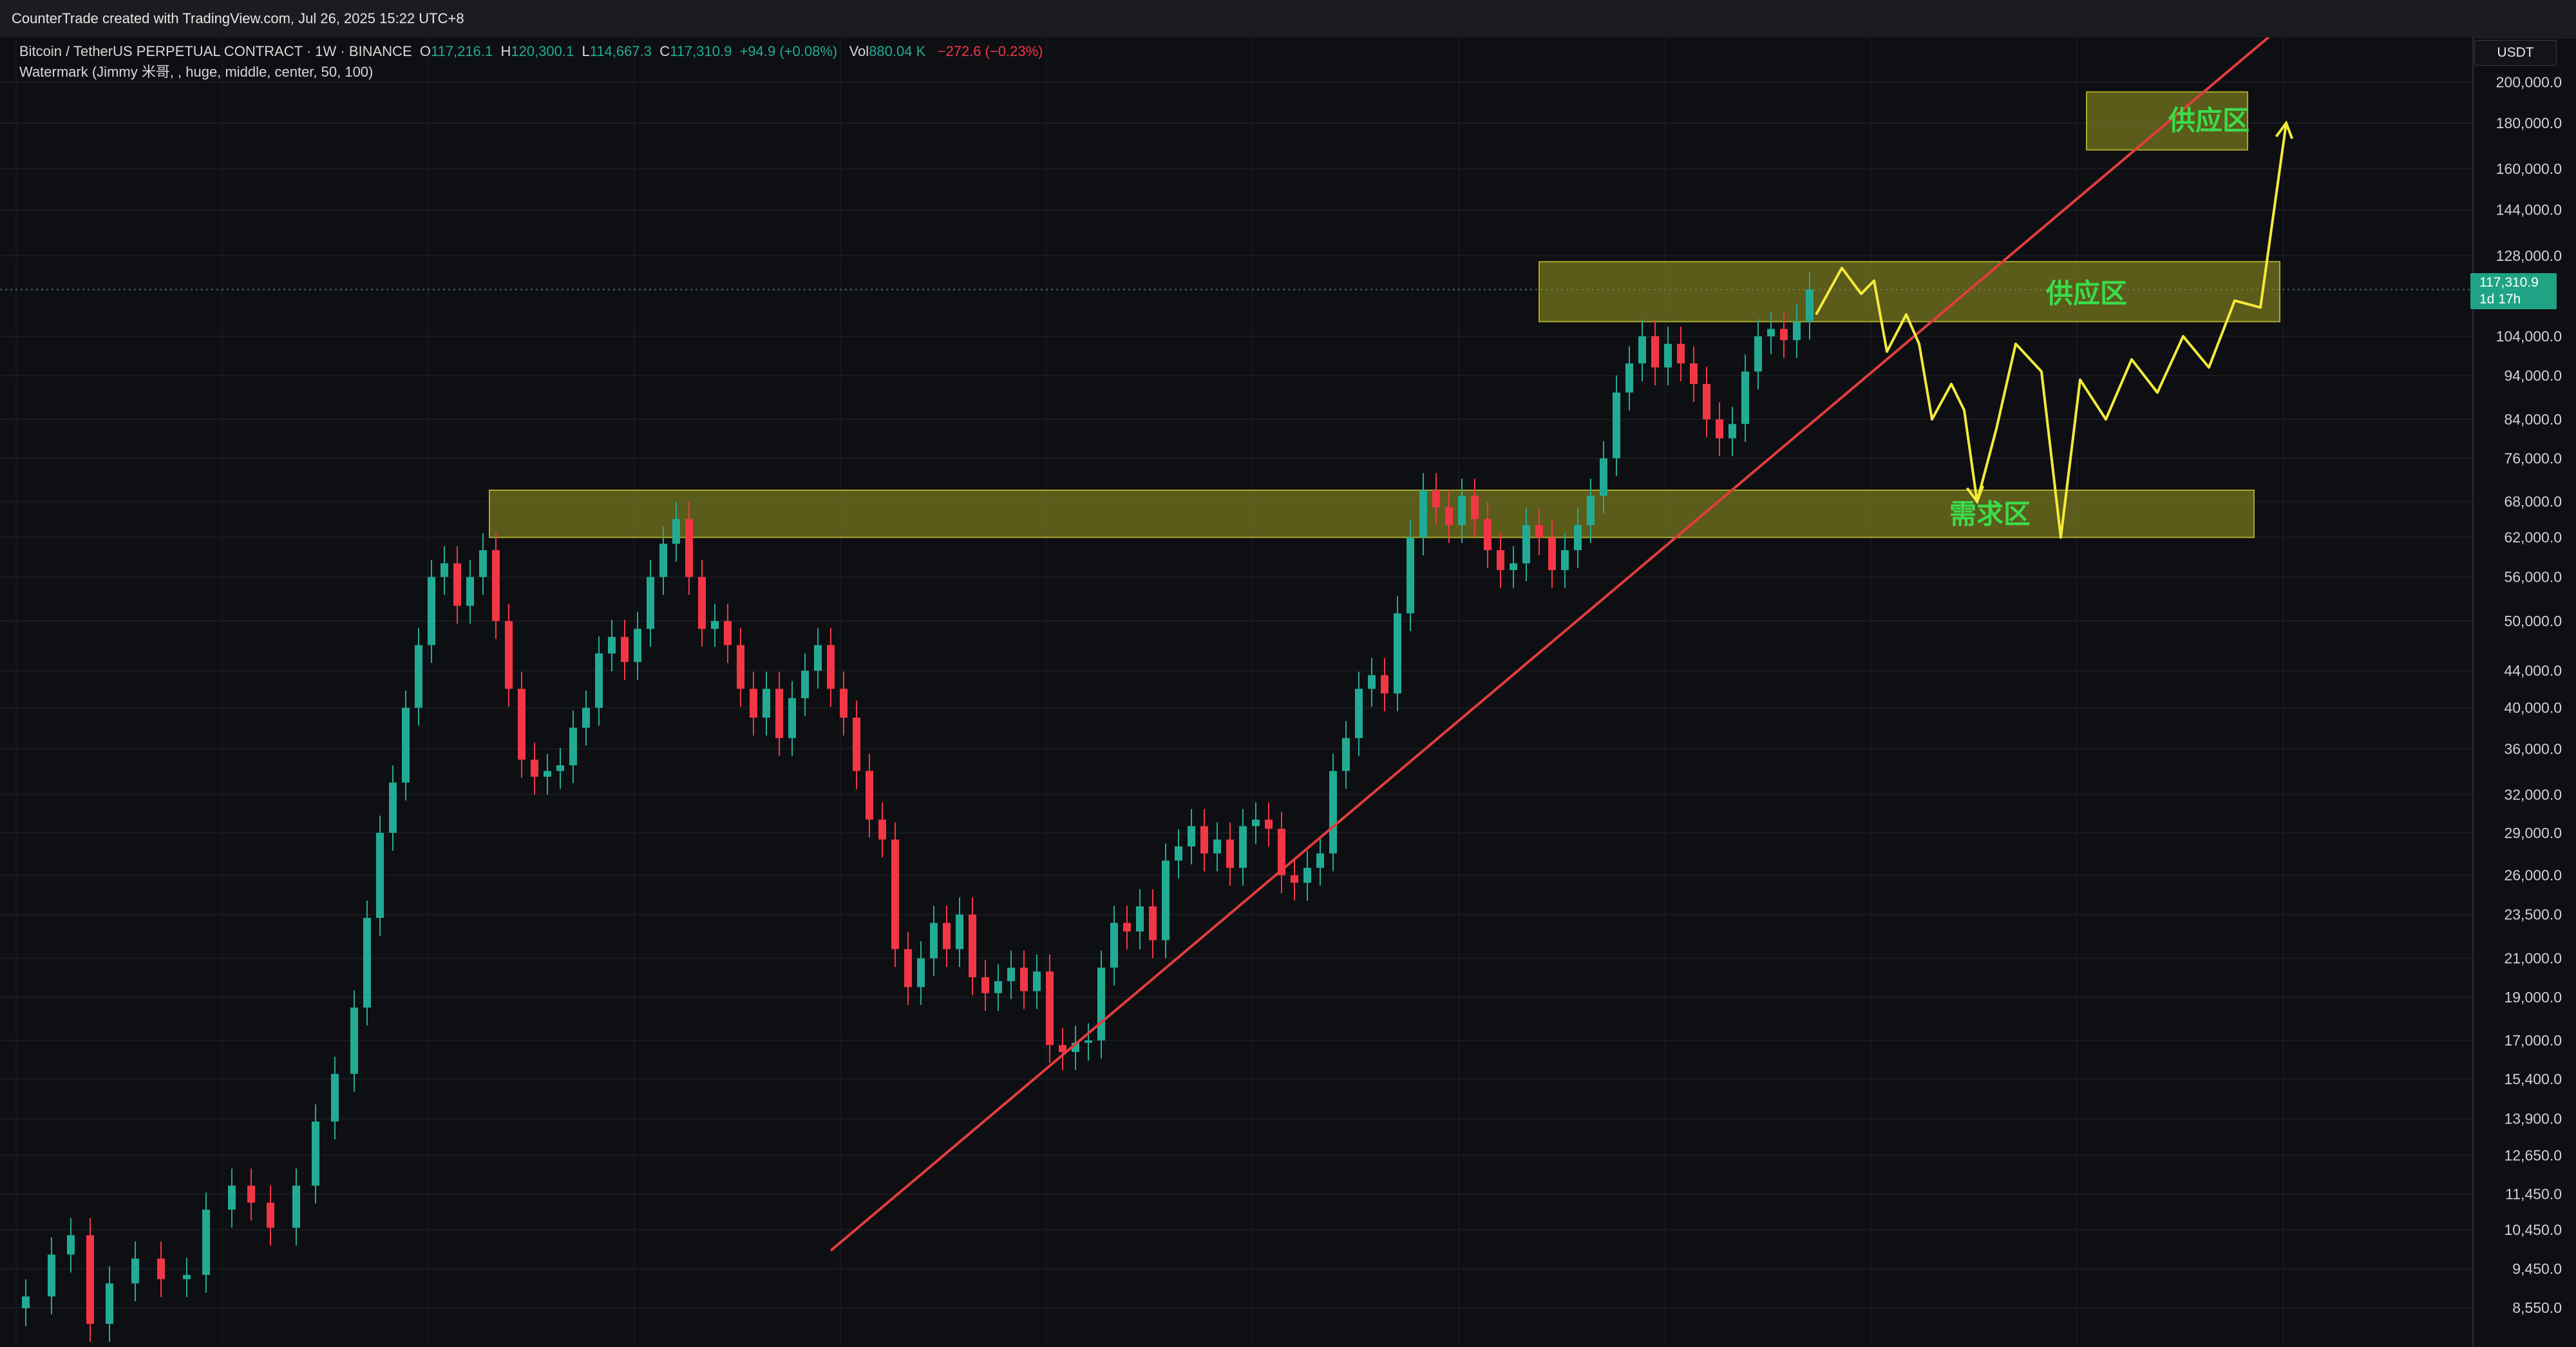 This screenshot has width=2576, height=1347. Describe the element at coordinates (859, 51) in the screenshot. I see `legend-vol-label: Vol` at that location.